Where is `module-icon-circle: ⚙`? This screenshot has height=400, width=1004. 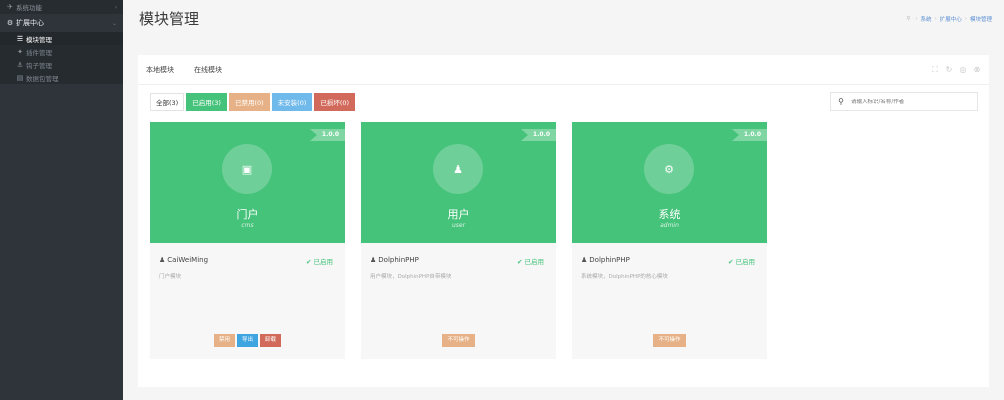 module-icon-circle: ⚙ is located at coordinates (669, 169).